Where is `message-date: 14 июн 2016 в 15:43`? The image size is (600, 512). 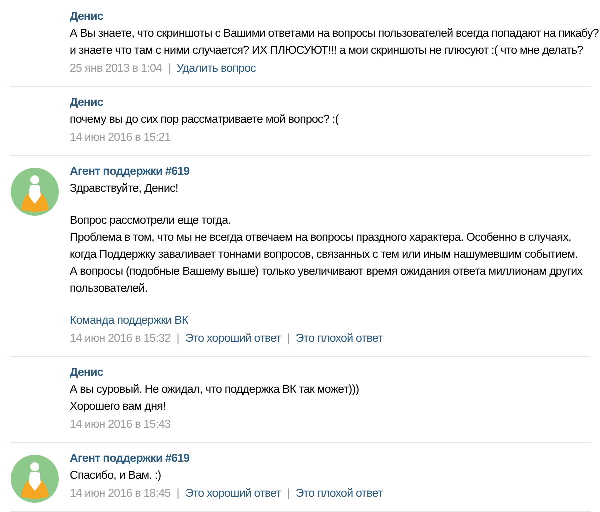
message-date: 14 июн 2016 в 15:43 is located at coordinates (120, 425).